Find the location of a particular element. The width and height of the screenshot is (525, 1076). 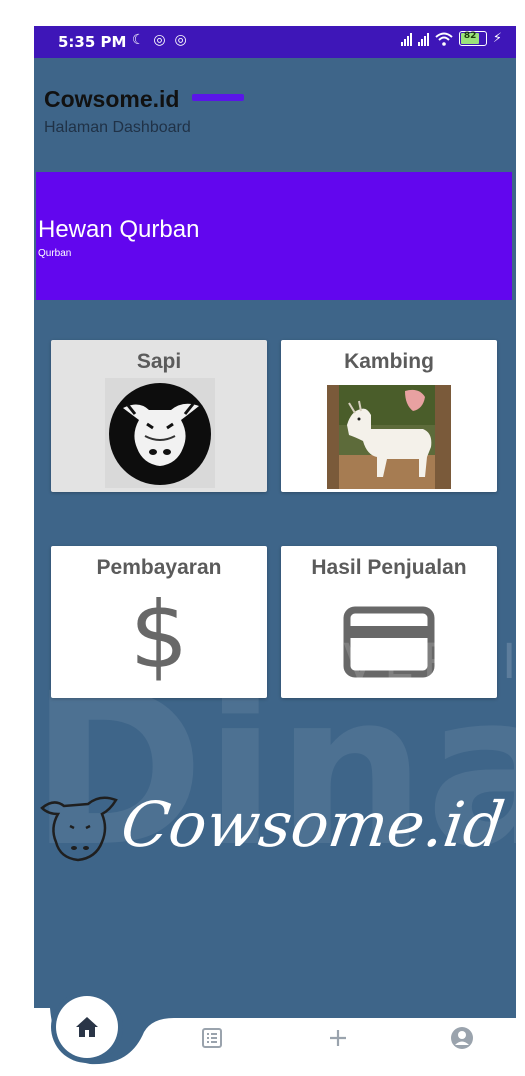

app-title: Cowsome.id is located at coordinates (112, 99).